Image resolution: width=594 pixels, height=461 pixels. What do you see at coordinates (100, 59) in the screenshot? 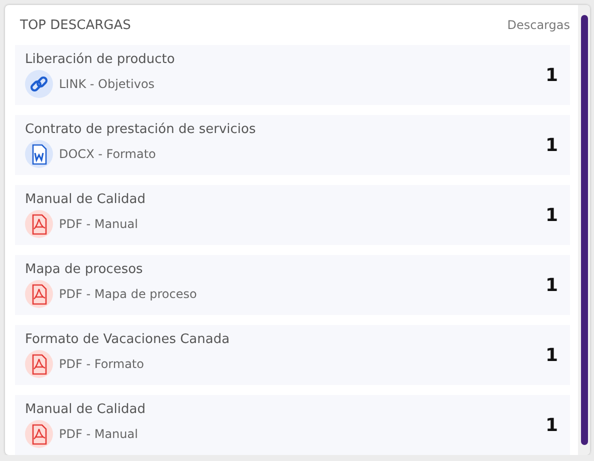
I see `document-title: Liberación de producto` at bounding box center [100, 59].